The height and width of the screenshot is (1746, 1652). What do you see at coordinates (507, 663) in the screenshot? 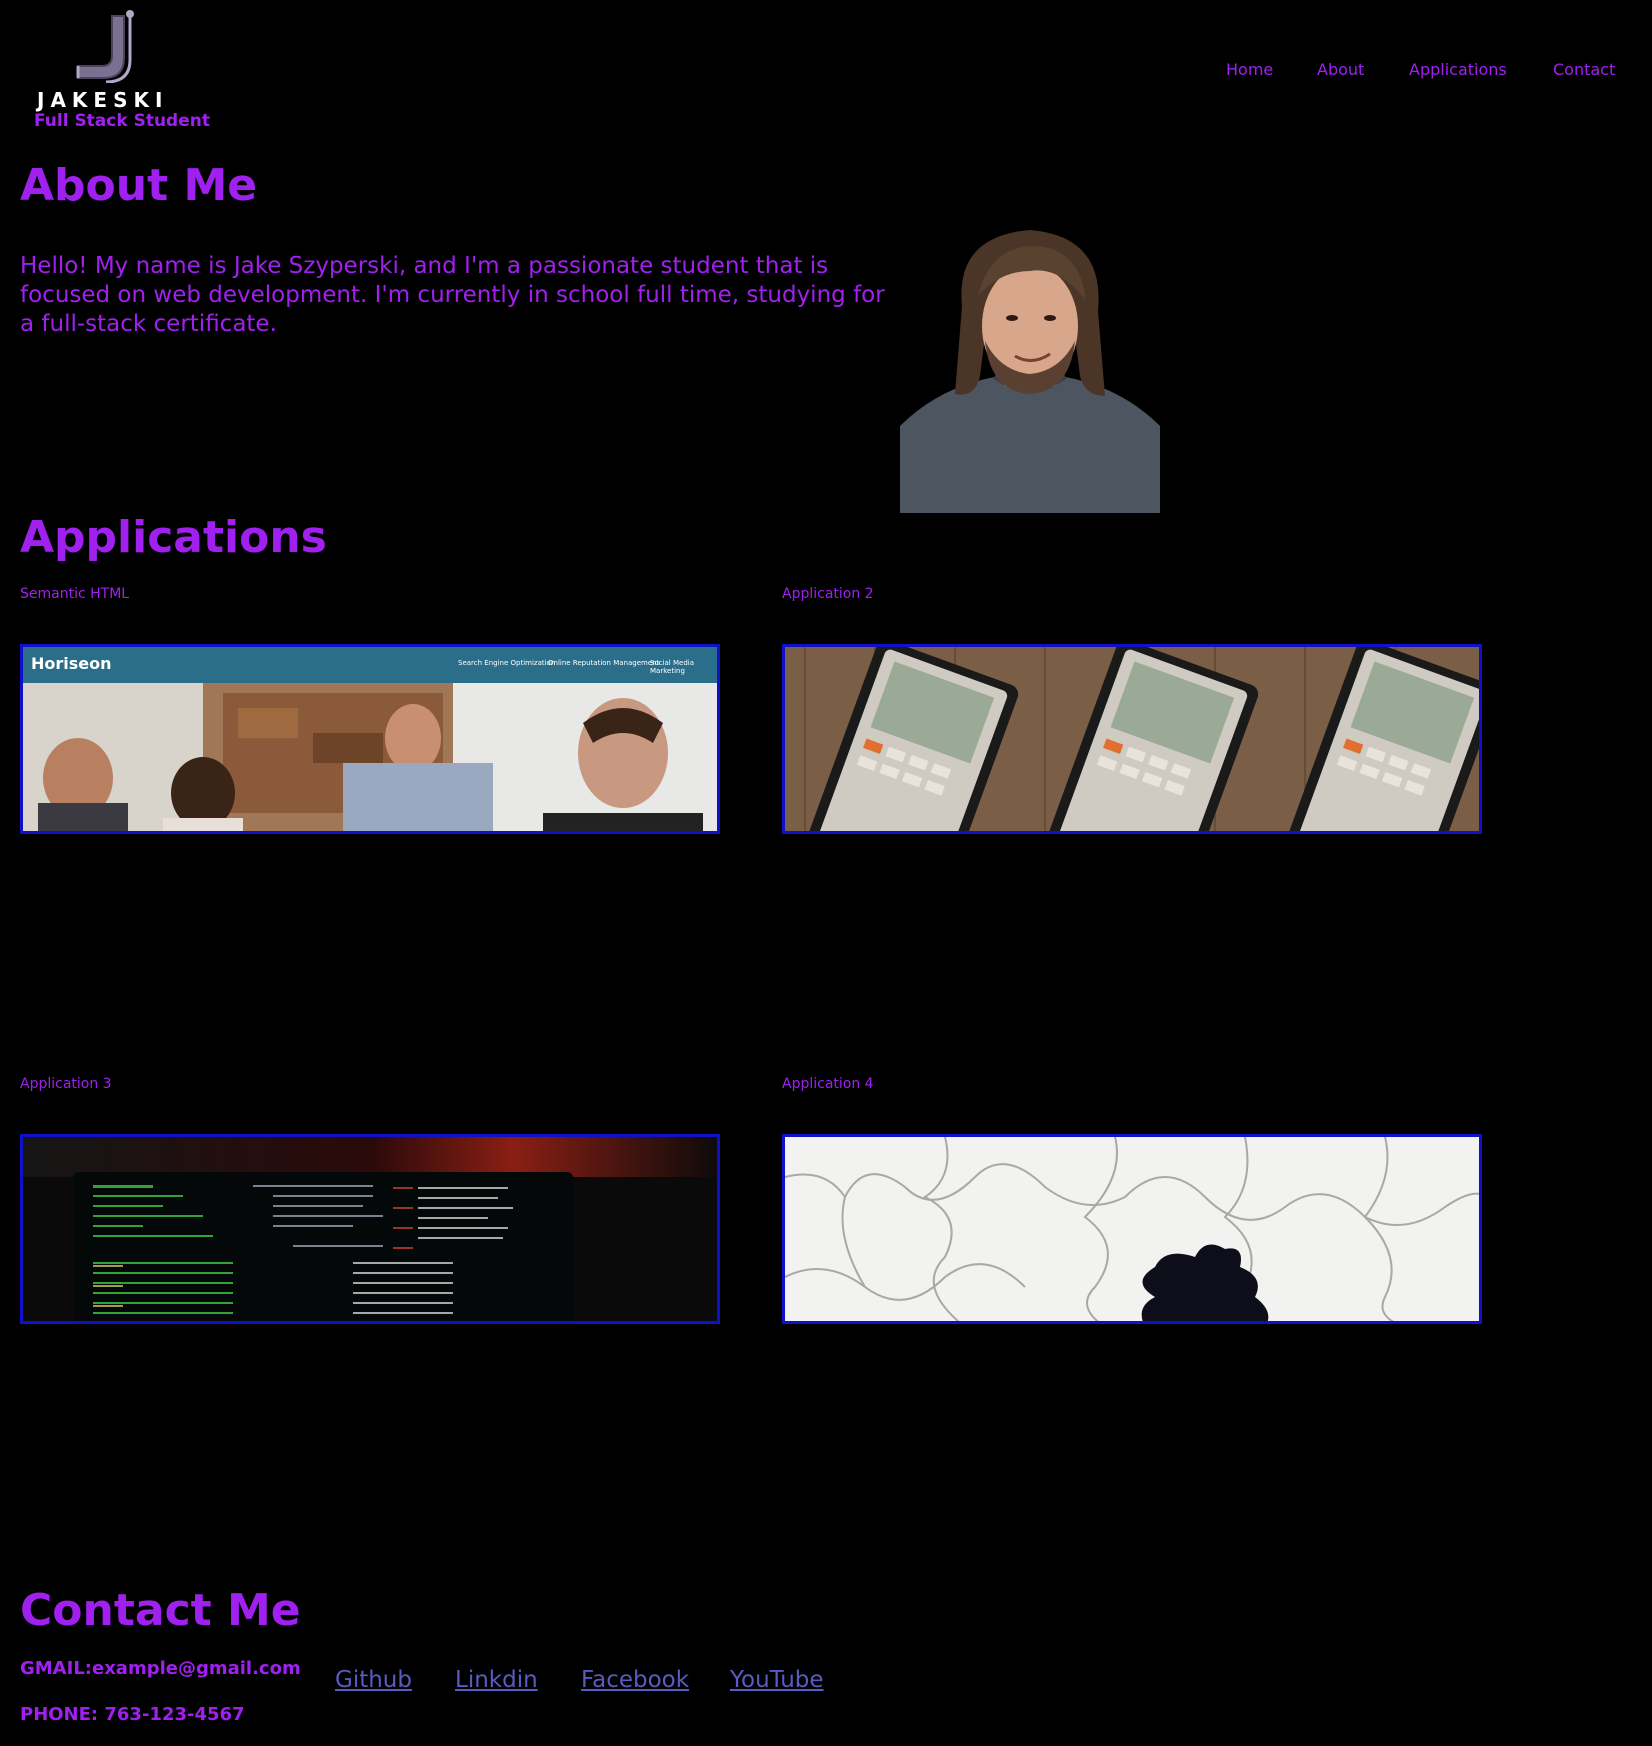
I see `horiseon-nav-1: Search Engine Optimization` at bounding box center [507, 663].